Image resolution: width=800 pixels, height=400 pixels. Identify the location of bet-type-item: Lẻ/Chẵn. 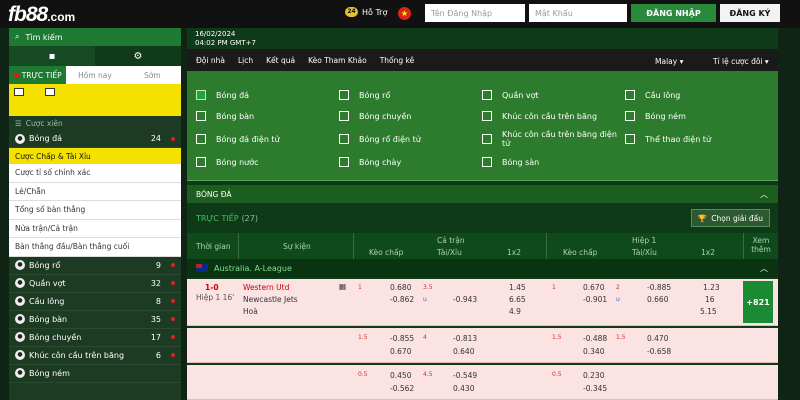
(95, 191).